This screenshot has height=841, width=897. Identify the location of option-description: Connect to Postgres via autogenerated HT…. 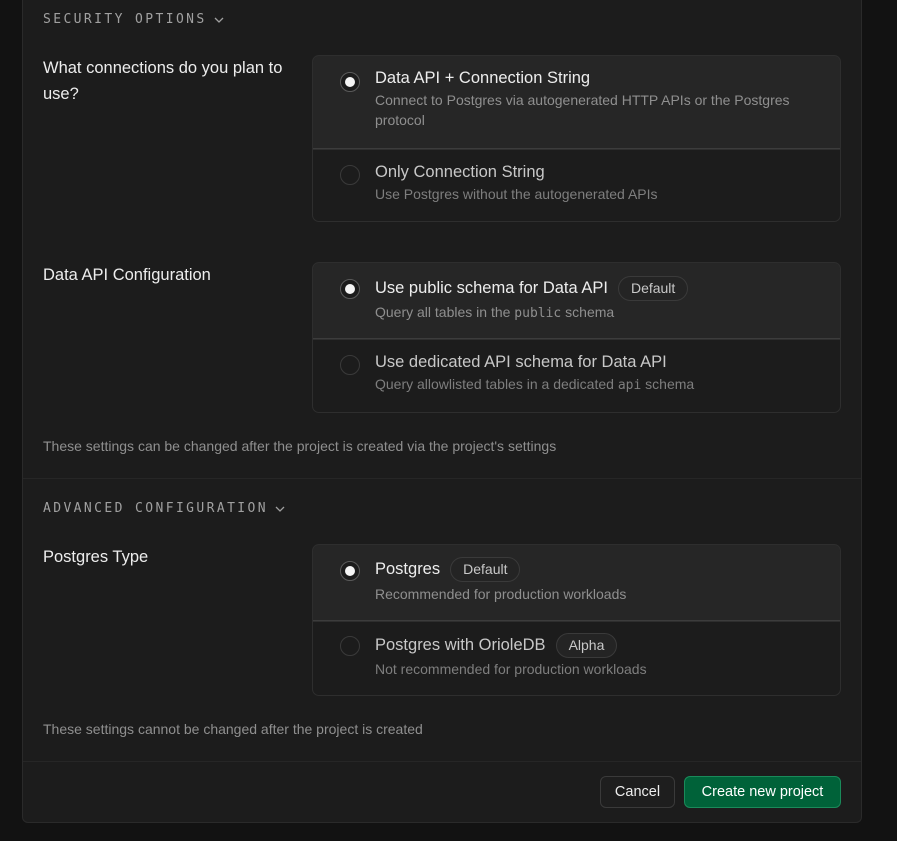
(582, 110).